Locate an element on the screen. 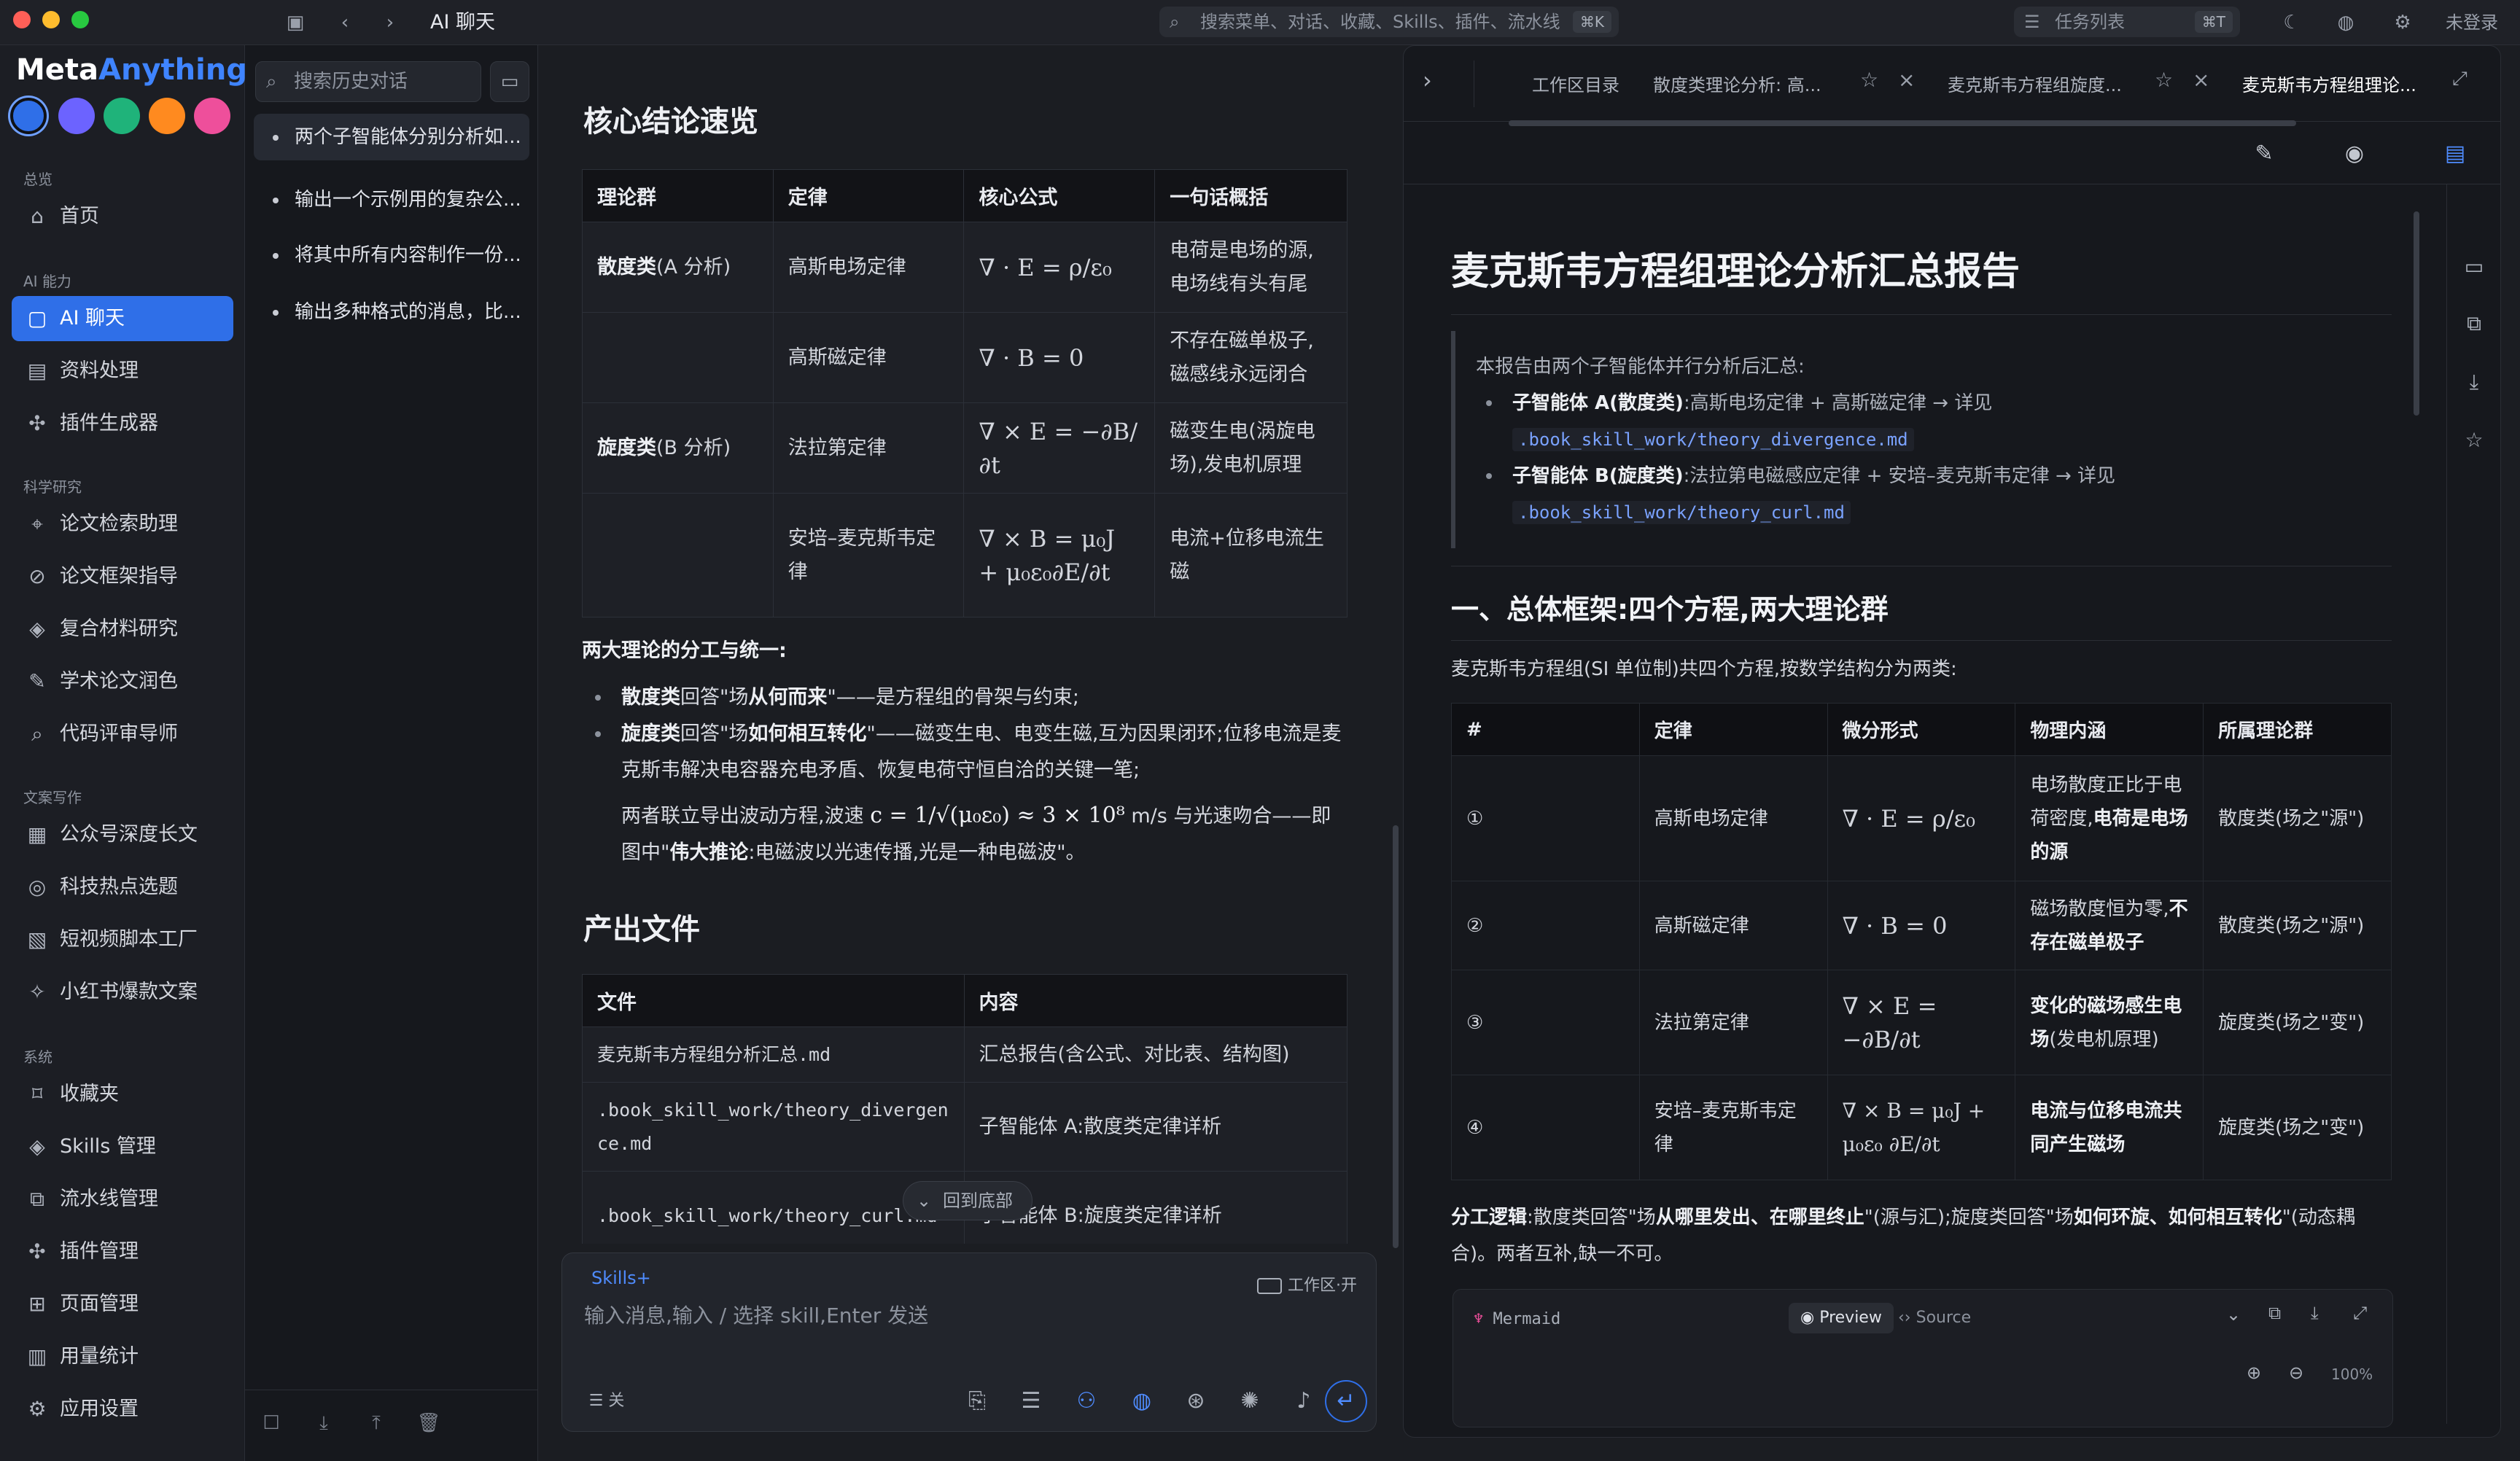  split-view-icon: ▤ is located at coordinates (2455, 153).